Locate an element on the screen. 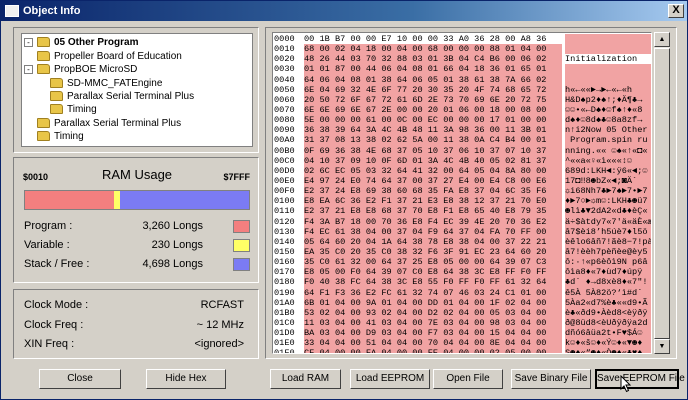  hex-row-address: 0180 is located at coordinates (284, 282).